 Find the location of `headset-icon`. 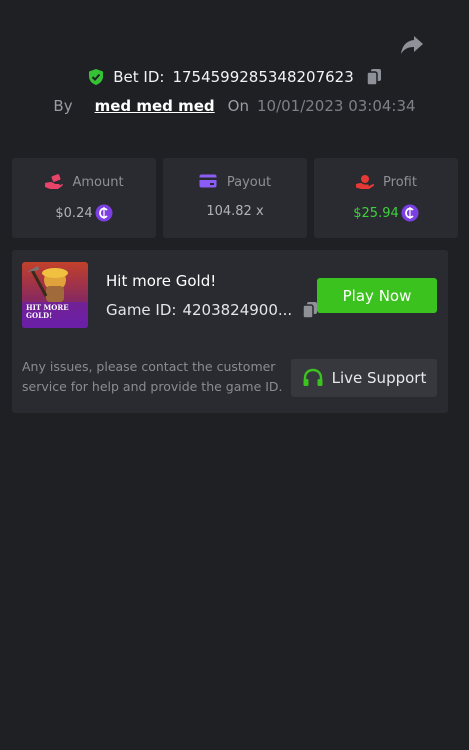

headset-icon is located at coordinates (313, 378).